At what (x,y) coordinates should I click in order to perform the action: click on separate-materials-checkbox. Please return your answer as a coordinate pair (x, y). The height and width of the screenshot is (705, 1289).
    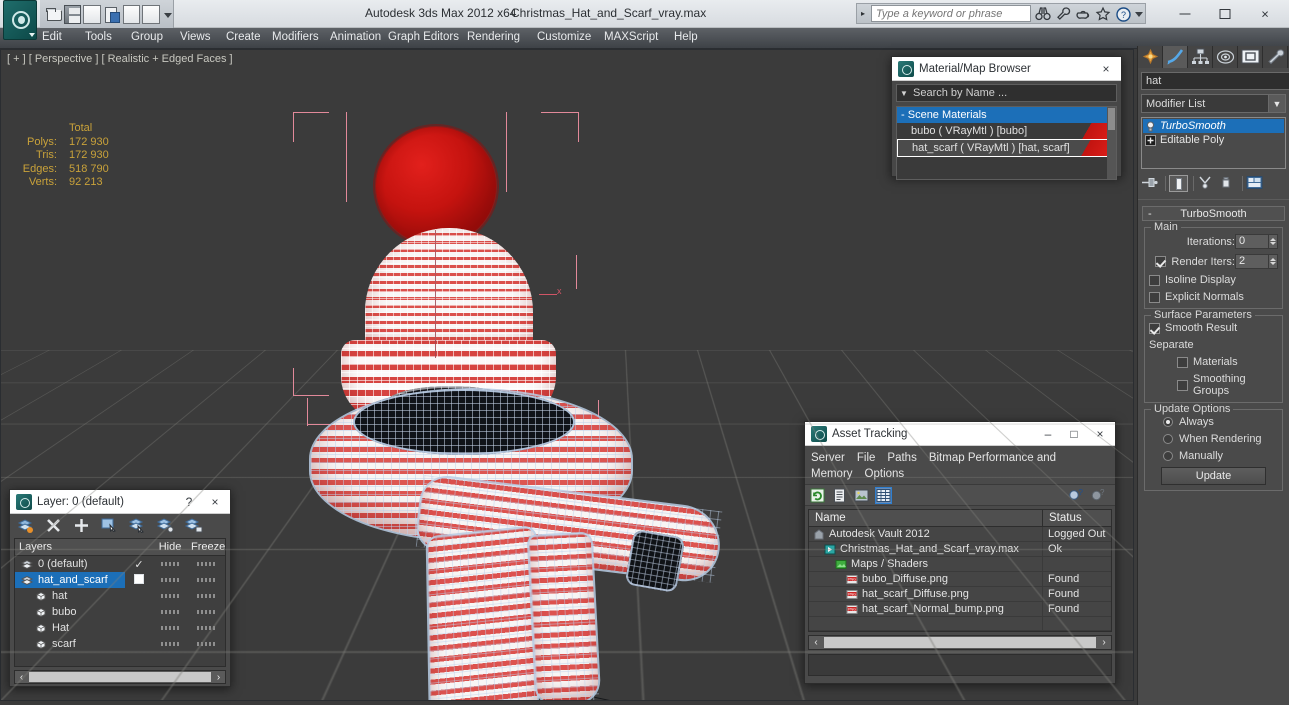
    Looking at the image, I should click on (1182, 362).